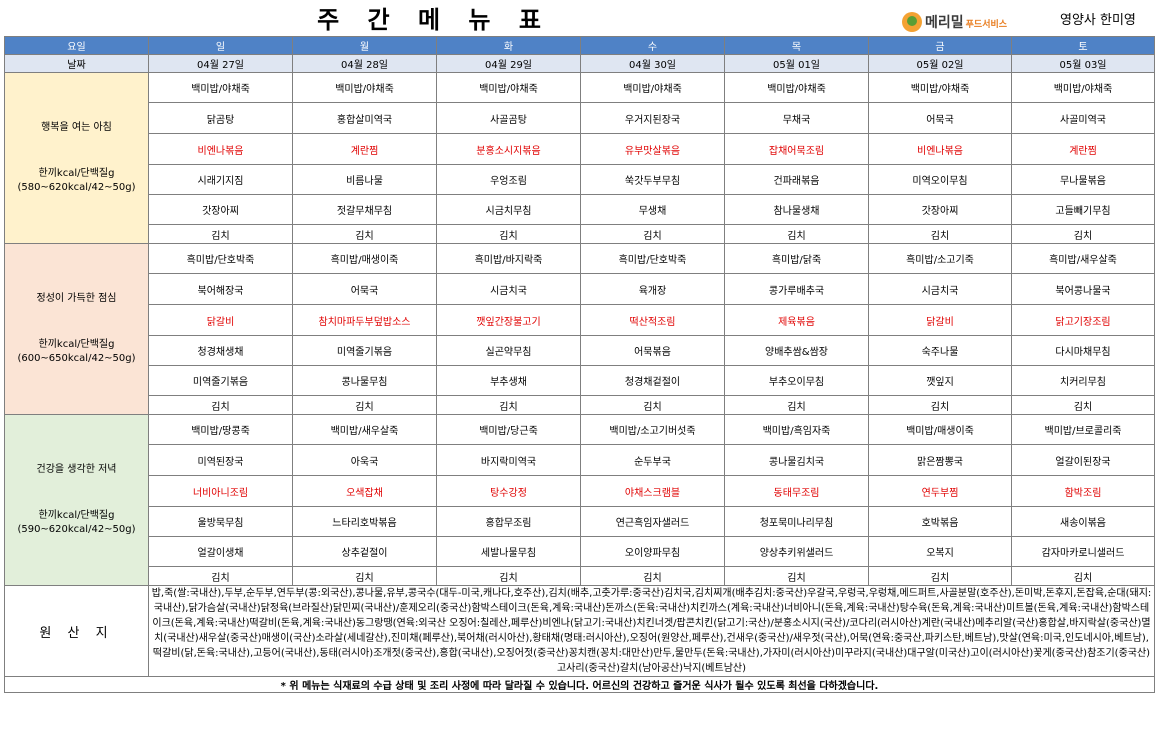  What do you see at coordinates (508, 149) in the screenshot?
I see `menu-cell: 분홍소시지볶음` at bounding box center [508, 149].